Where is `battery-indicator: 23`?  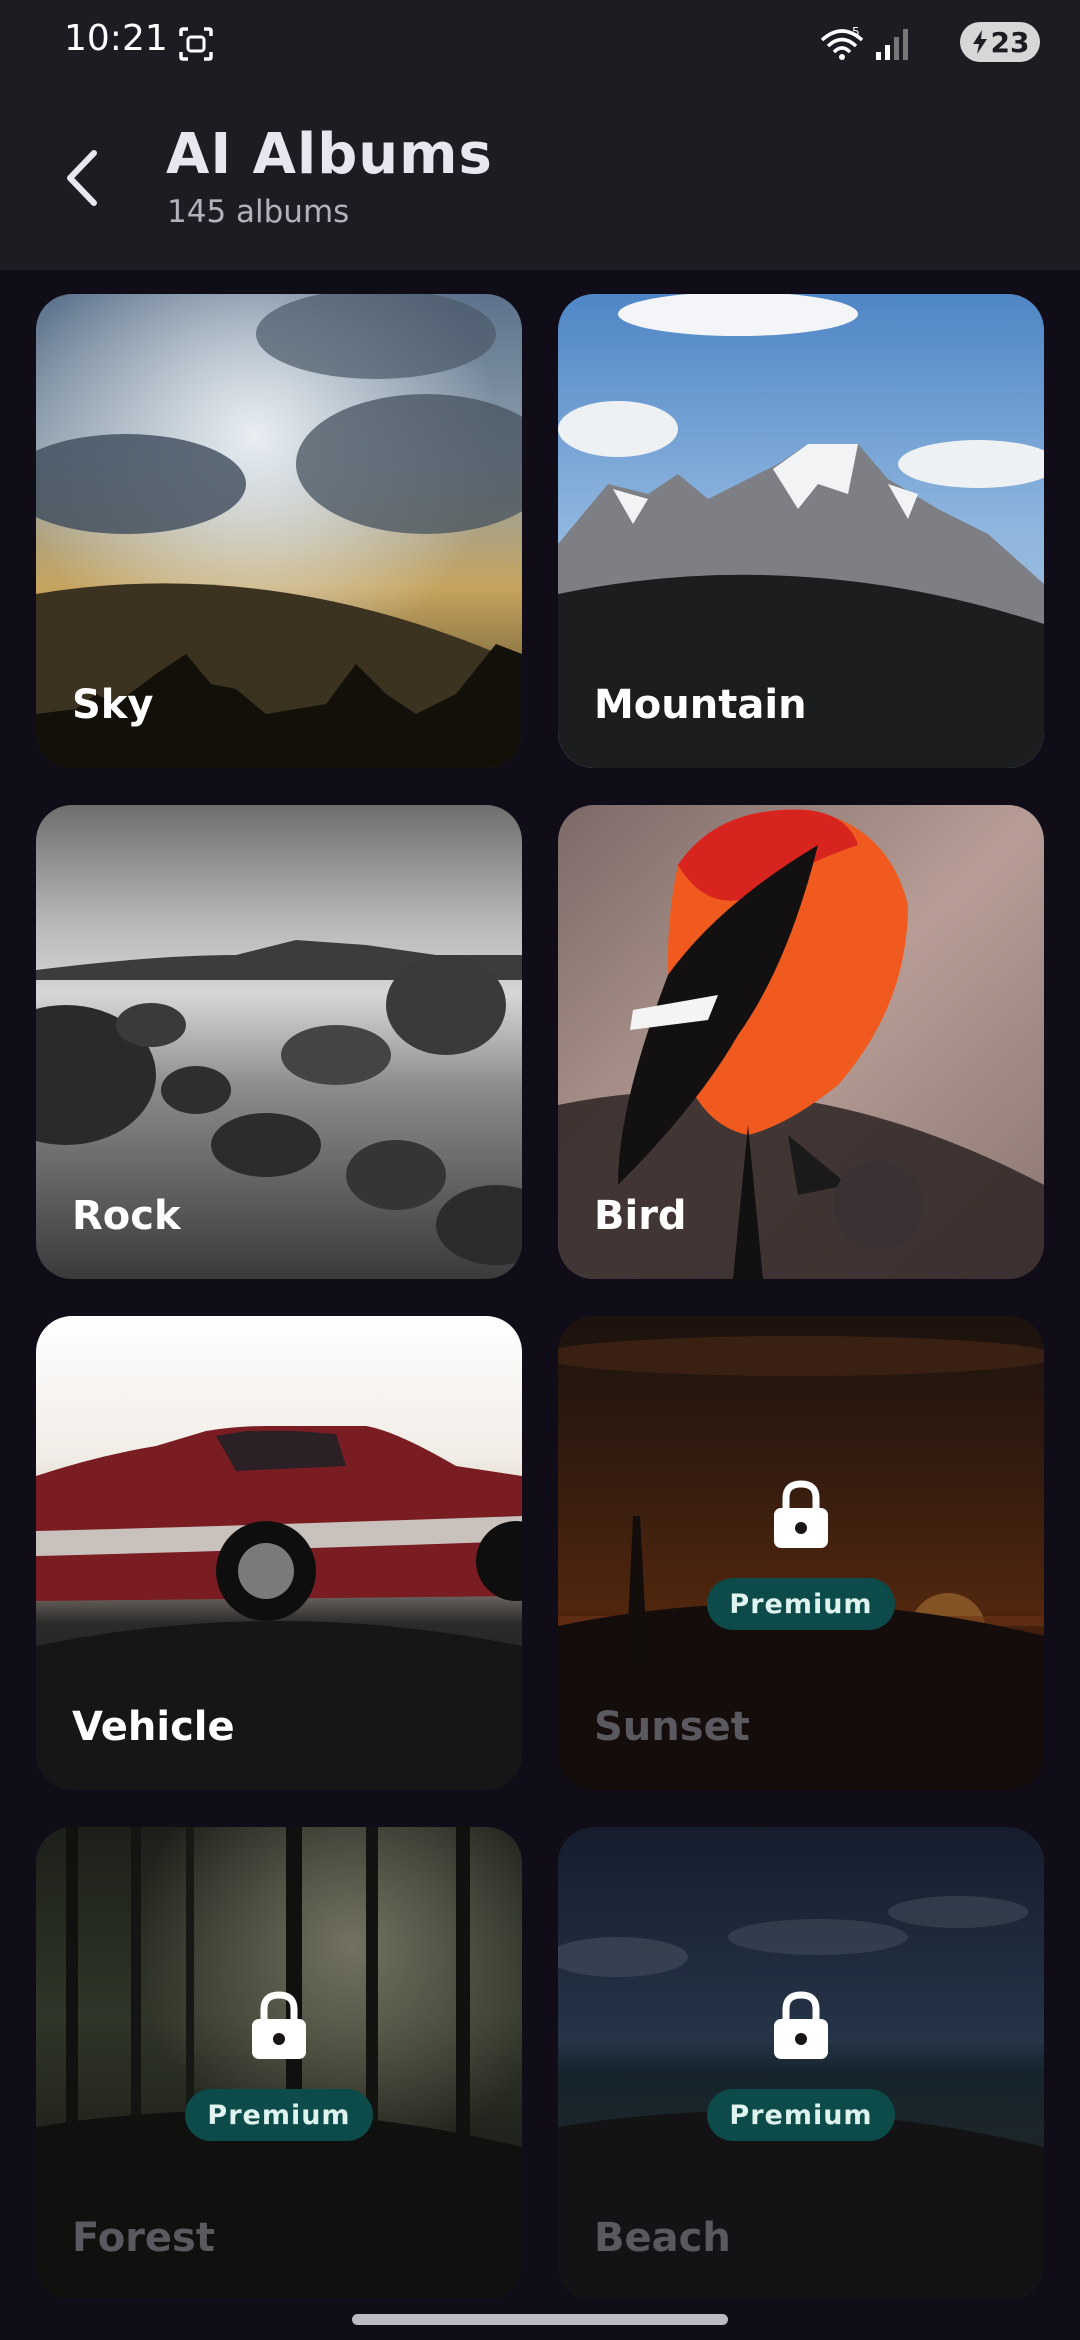 battery-indicator: 23 is located at coordinates (1000, 42).